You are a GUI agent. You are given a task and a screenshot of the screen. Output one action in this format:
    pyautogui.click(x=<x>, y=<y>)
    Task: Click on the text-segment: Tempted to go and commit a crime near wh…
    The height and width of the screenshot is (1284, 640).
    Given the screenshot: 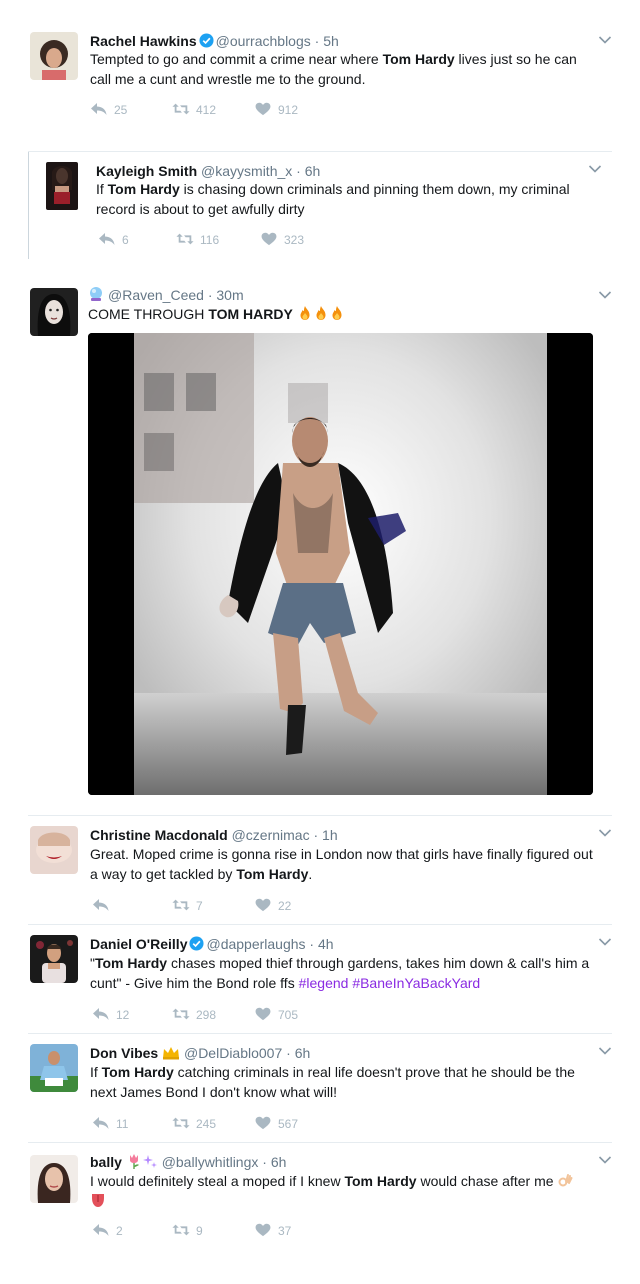 What is the action you would take?
    pyautogui.click(x=236, y=59)
    